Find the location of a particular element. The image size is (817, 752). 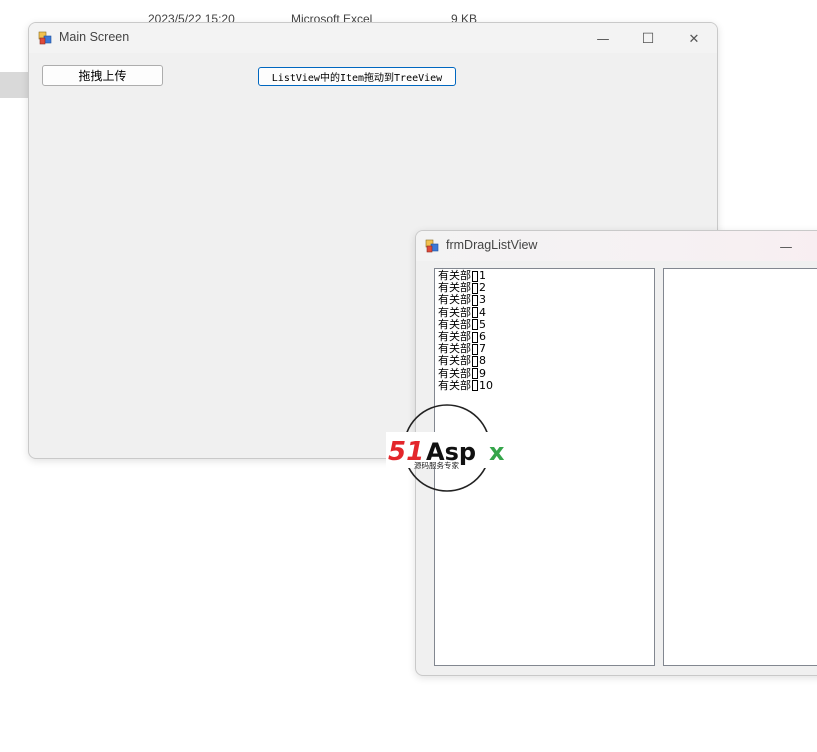

list-item: 有关部 4 is located at coordinates (465, 312).